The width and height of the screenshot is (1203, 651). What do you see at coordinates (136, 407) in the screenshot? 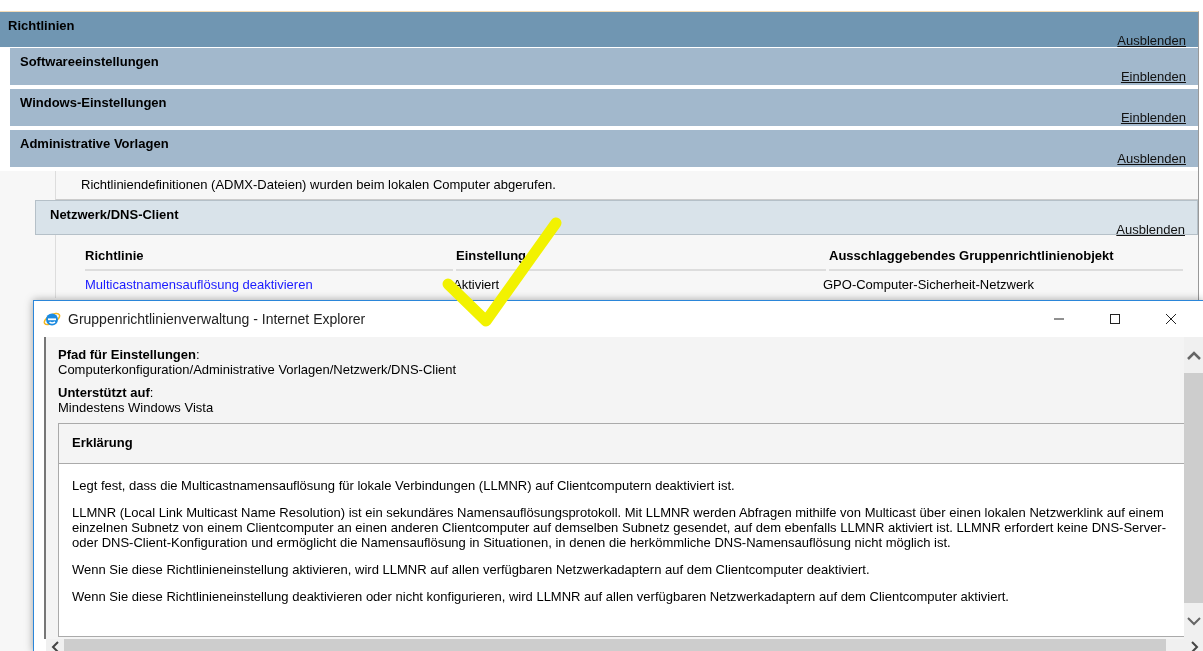
I see `field-value: Mindestens Windows Vista` at bounding box center [136, 407].